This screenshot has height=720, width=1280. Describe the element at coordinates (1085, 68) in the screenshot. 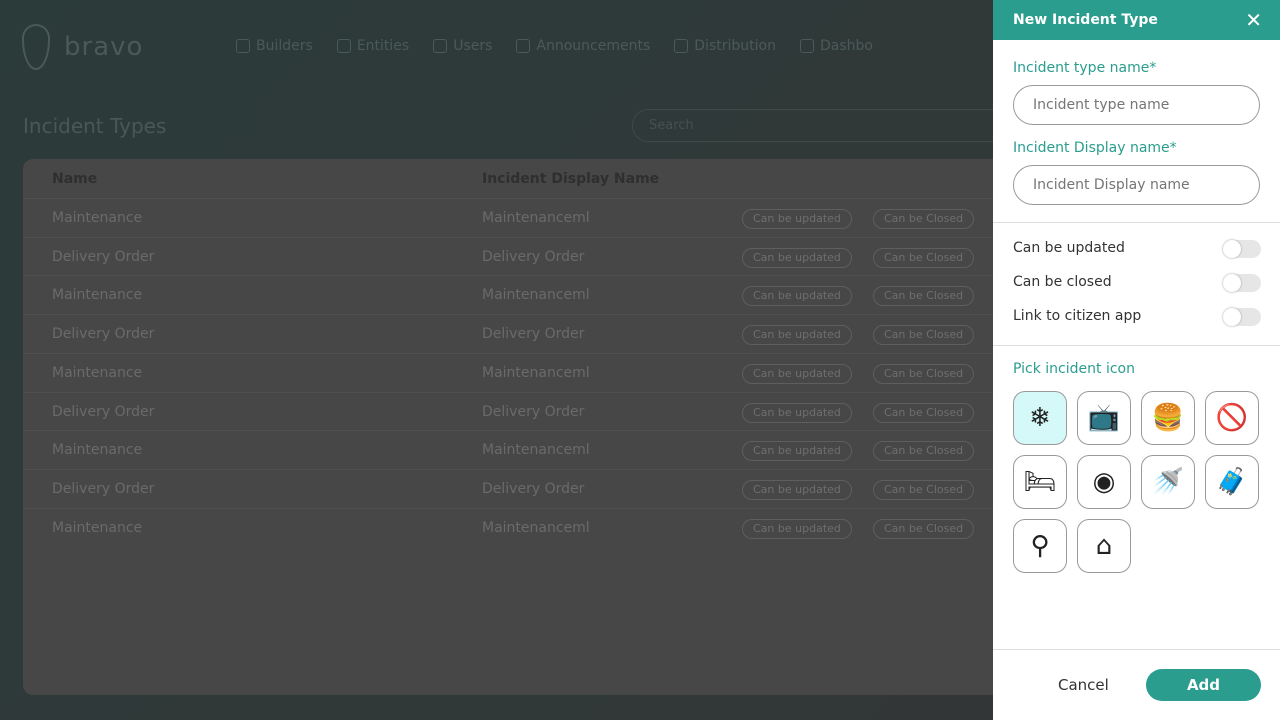

I see `type-name-label: Incident type name*` at that location.